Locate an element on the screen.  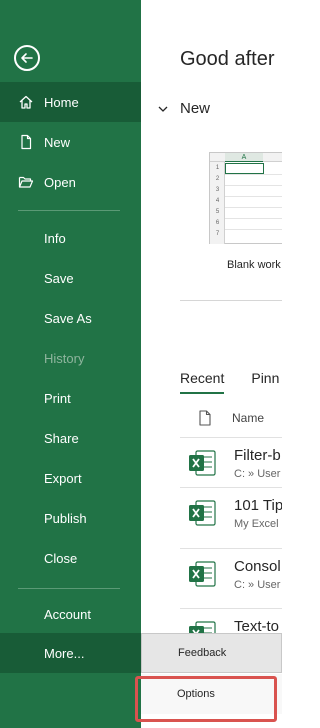
section-divider is located at coordinates (231, 300).